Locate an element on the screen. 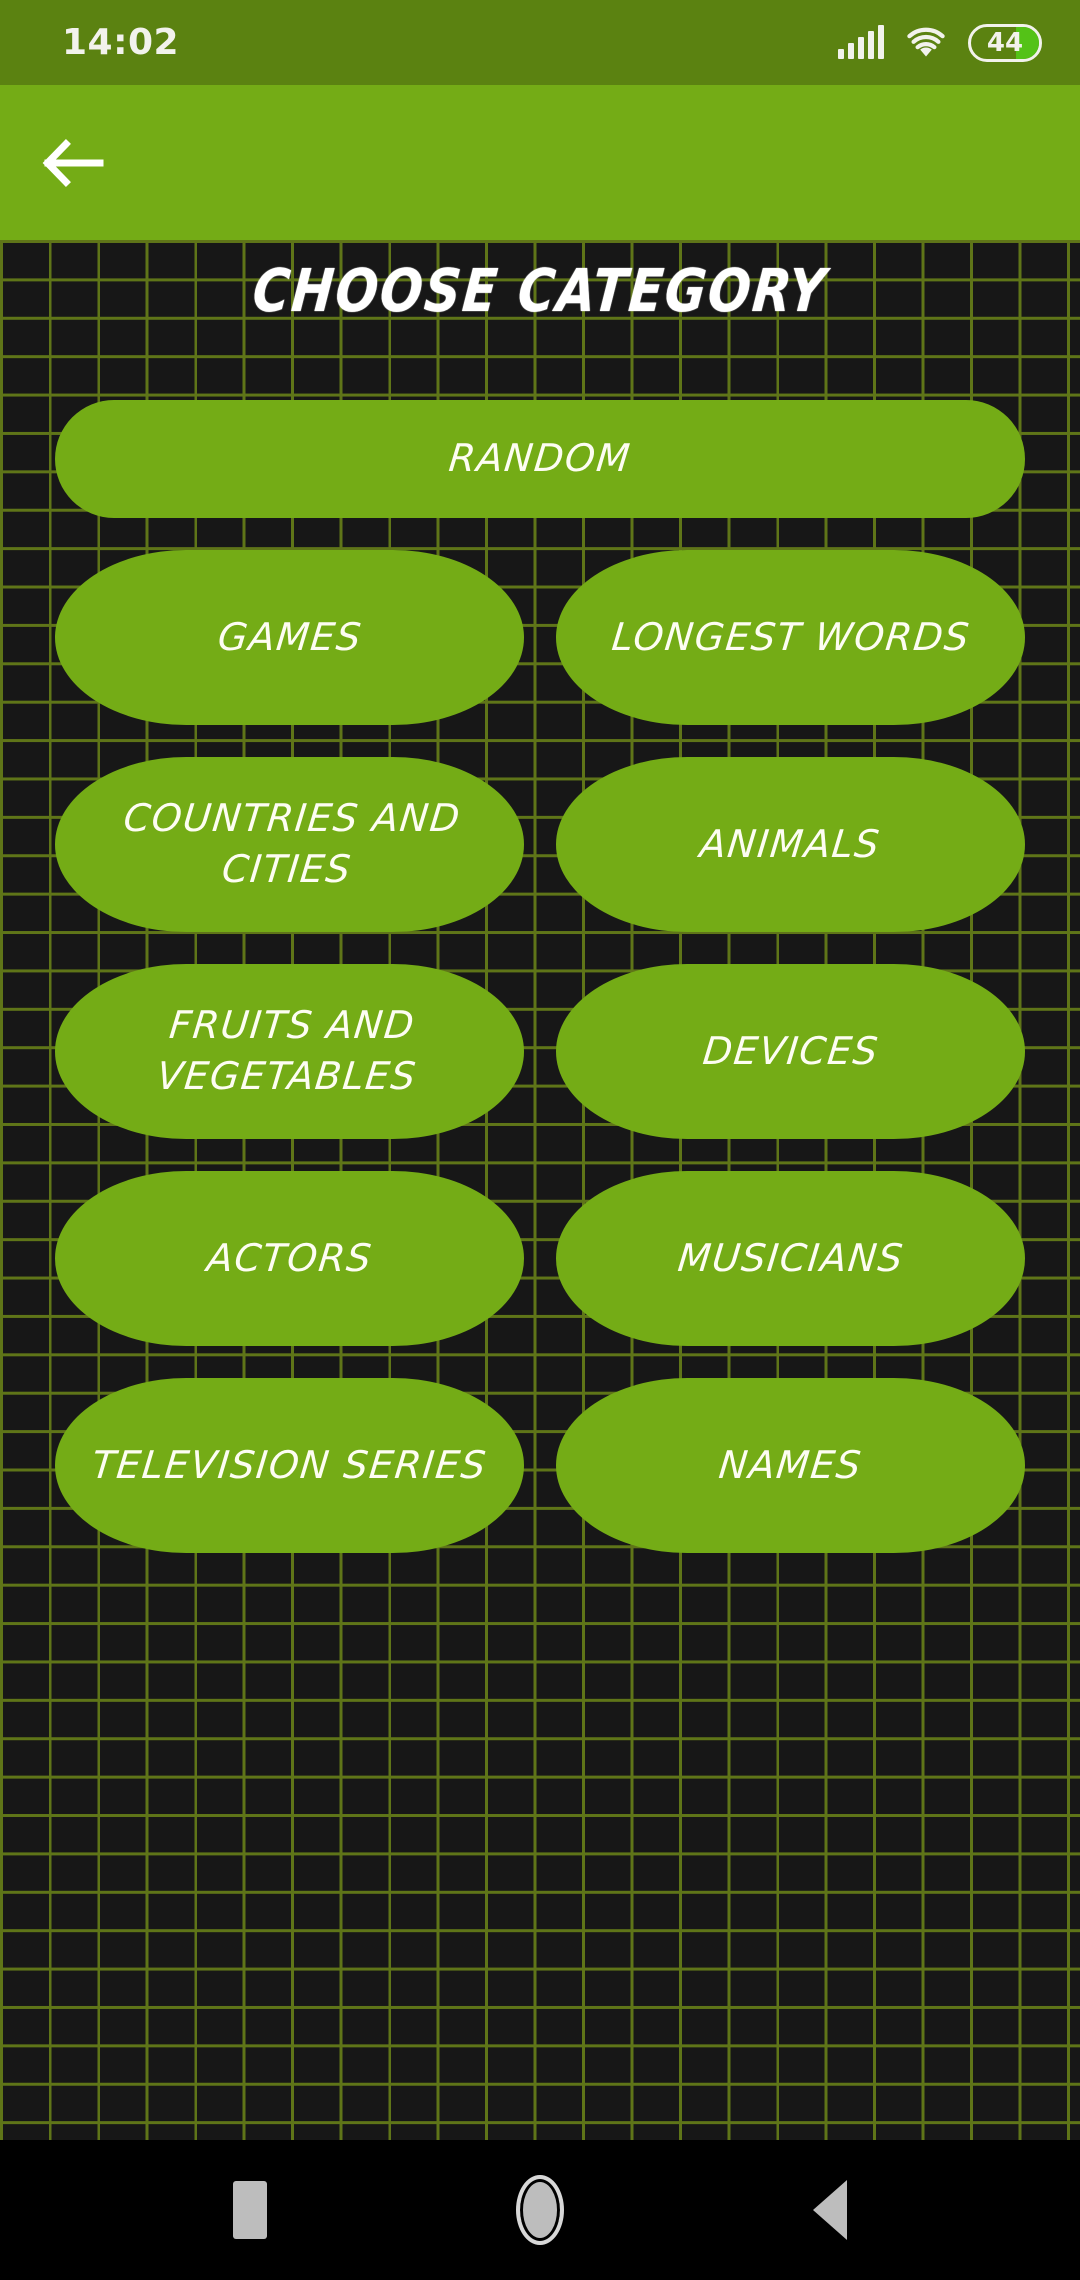 The width and height of the screenshot is (1080, 2280). category-row: COUNTRIES AND CITIES ANIMALS is located at coordinates (540, 844).